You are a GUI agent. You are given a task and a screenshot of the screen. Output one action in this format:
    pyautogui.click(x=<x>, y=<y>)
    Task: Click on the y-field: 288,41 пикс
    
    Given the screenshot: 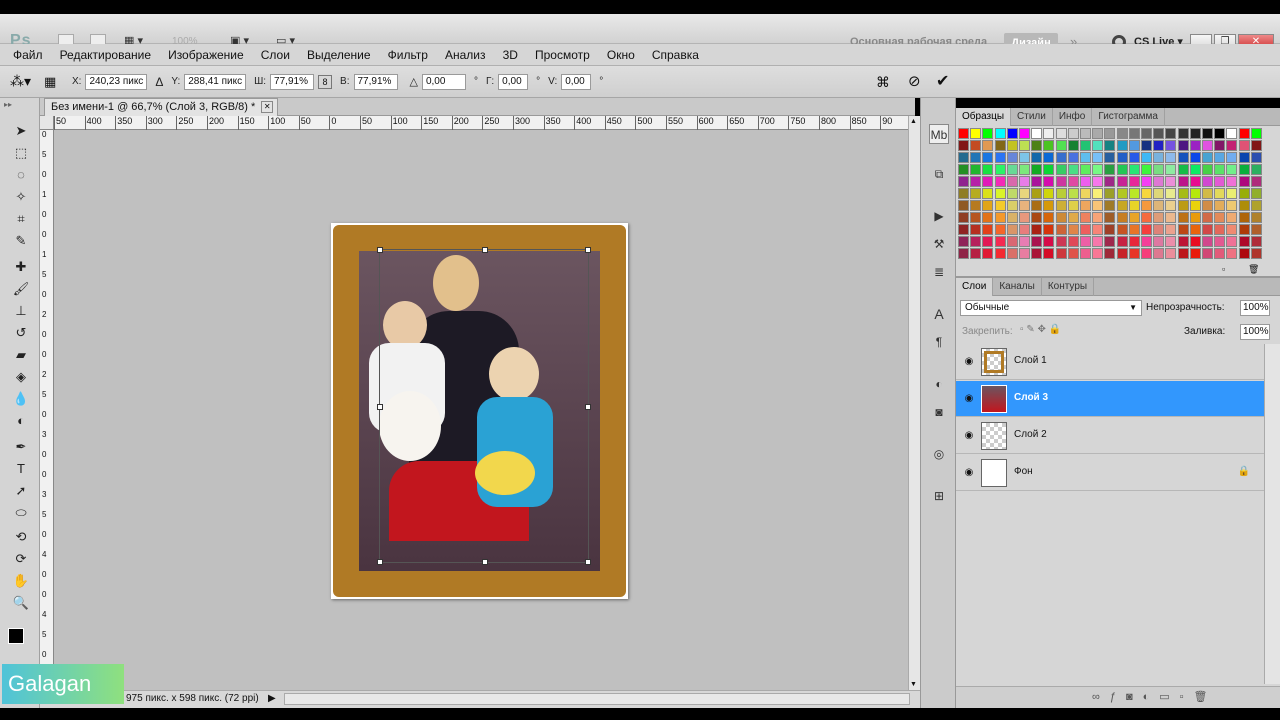 What is the action you would take?
    pyautogui.click(x=215, y=81)
    